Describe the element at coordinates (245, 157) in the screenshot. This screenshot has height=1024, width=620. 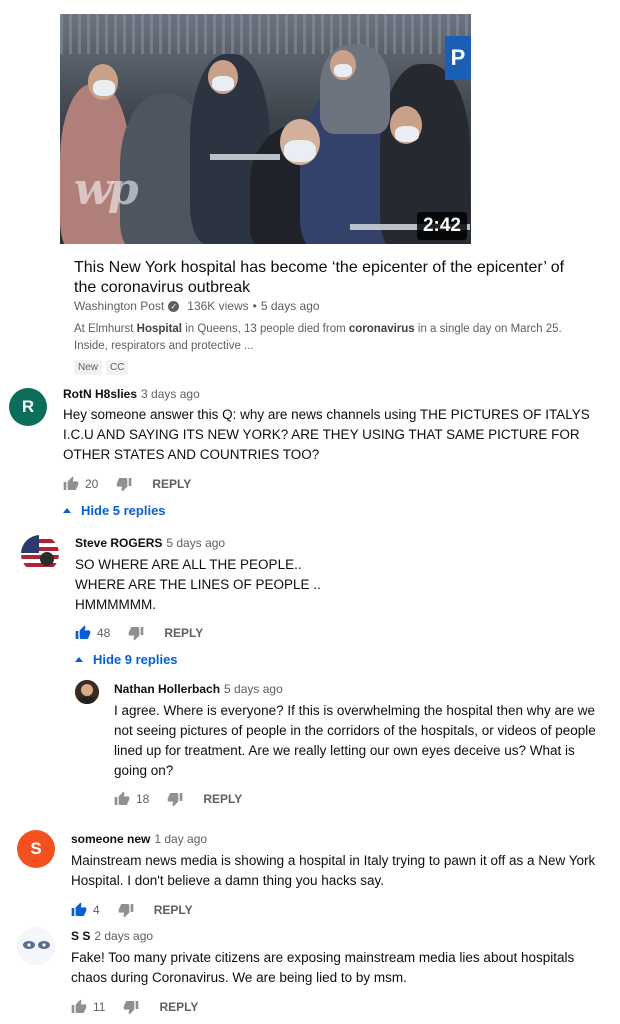
I see `barrier-rail` at that location.